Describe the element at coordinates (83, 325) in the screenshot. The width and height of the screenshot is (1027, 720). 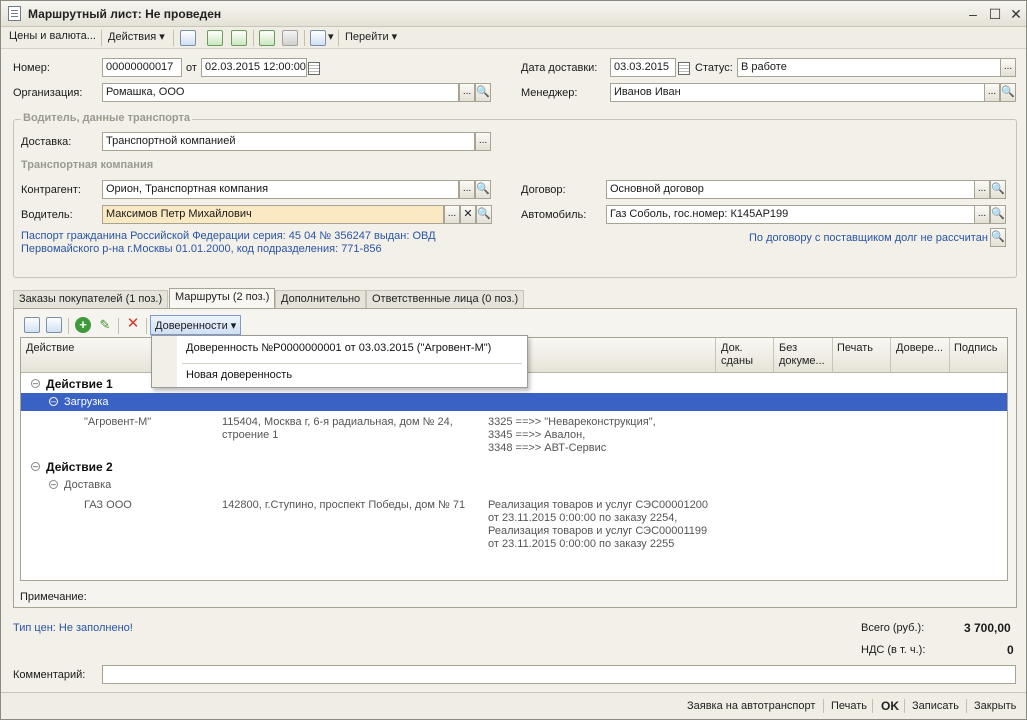
I see `add-icon: +` at that location.